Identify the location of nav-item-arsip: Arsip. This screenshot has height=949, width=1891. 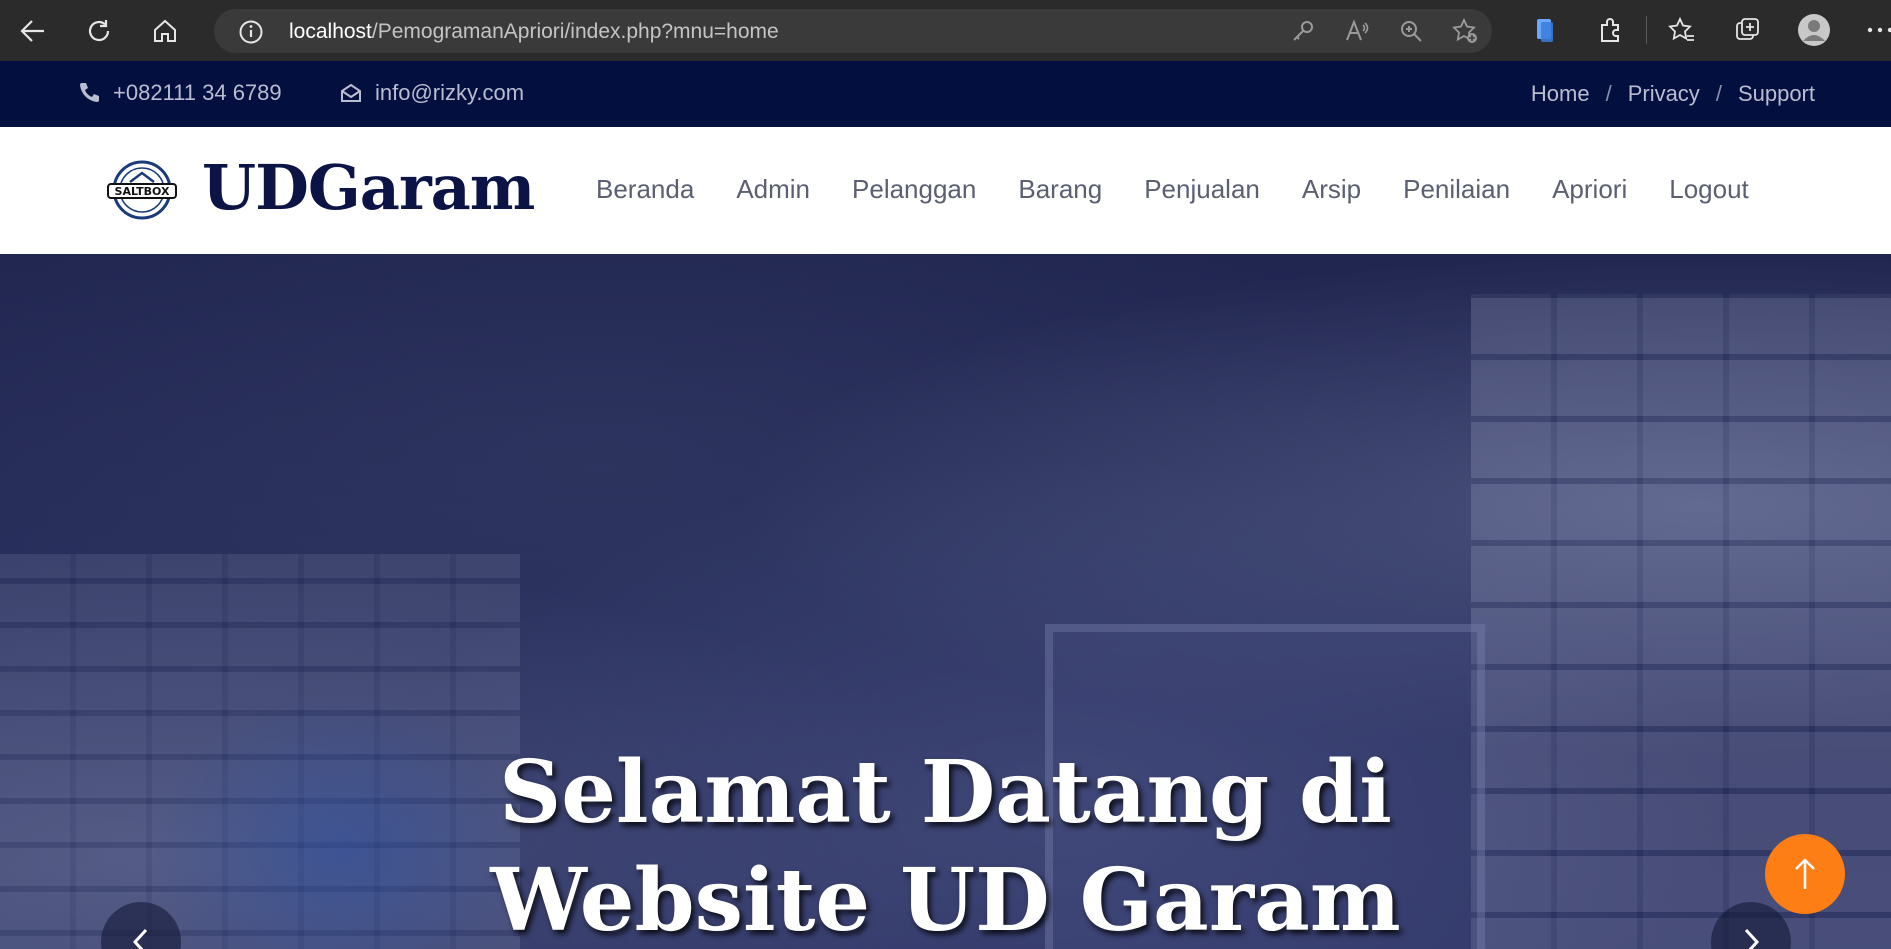
(1331, 189).